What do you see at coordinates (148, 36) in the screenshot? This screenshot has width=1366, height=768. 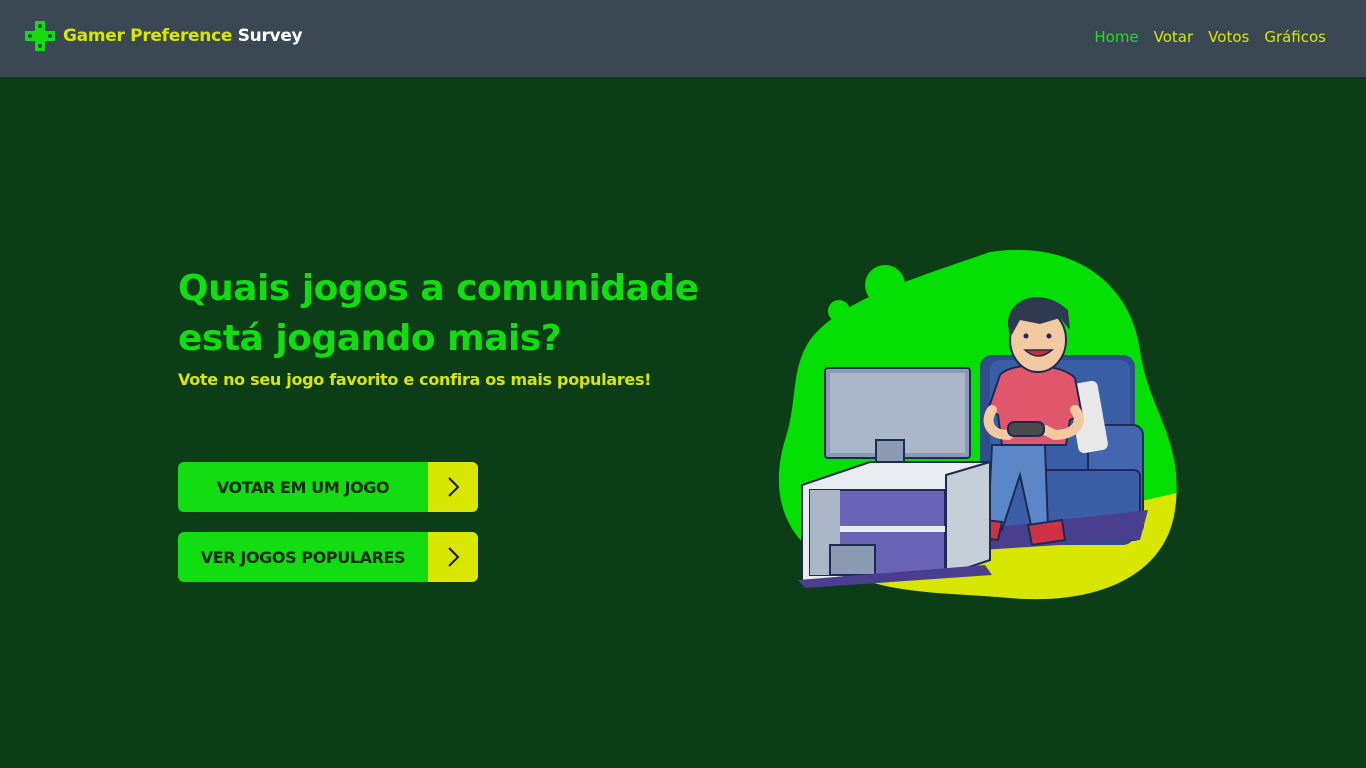 I see `brand-title-part1: Gamer Preference` at bounding box center [148, 36].